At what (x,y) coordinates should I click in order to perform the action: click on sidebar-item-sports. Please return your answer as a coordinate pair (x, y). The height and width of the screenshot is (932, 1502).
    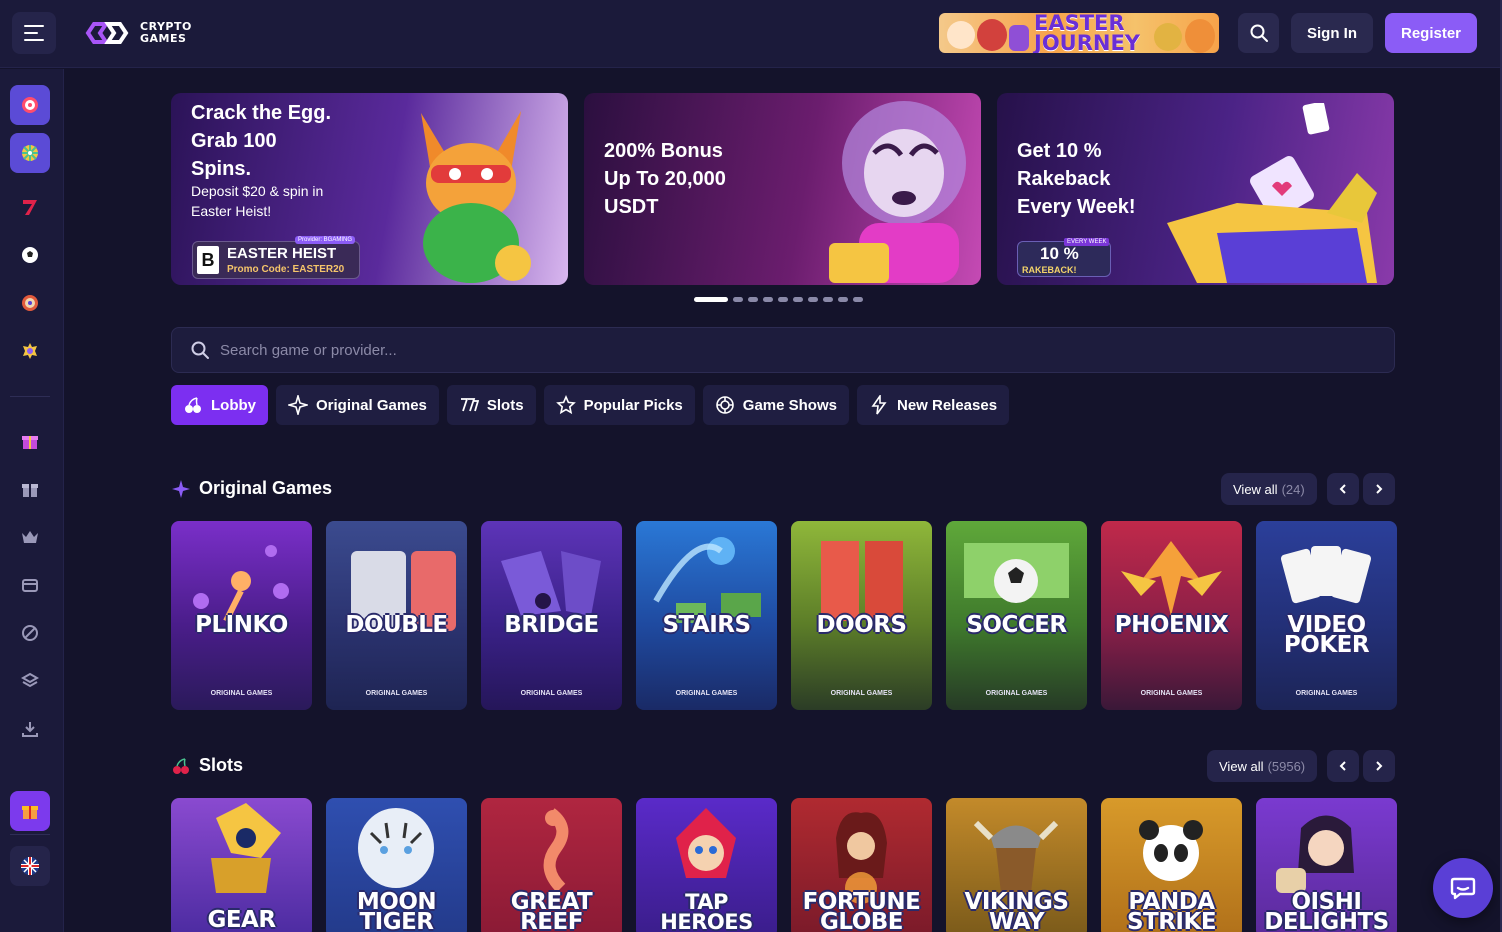
    Looking at the image, I should click on (30, 255).